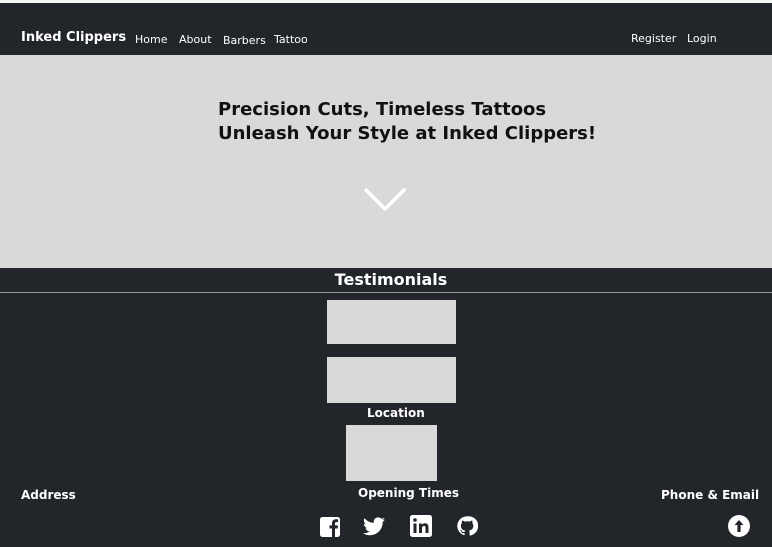 The image size is (772, 547). What do you see at coordinates (467, 526) in the screenshot?
I see `github-icon` at bounding box center [467, 526].